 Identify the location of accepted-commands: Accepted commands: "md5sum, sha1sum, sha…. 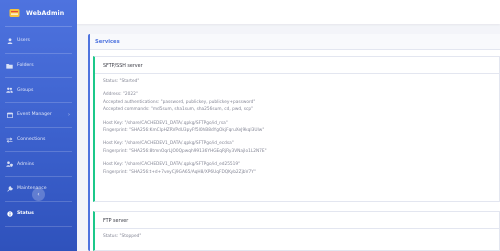
(178, 110).